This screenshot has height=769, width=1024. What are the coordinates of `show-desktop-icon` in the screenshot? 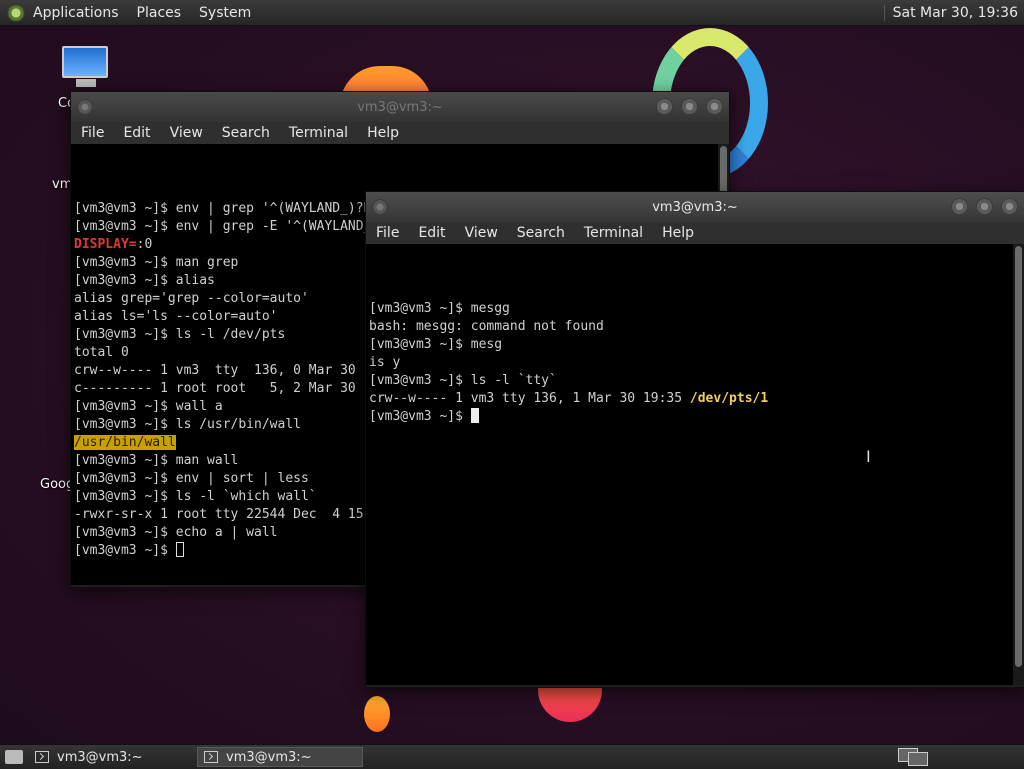 It's located at (14, 757).